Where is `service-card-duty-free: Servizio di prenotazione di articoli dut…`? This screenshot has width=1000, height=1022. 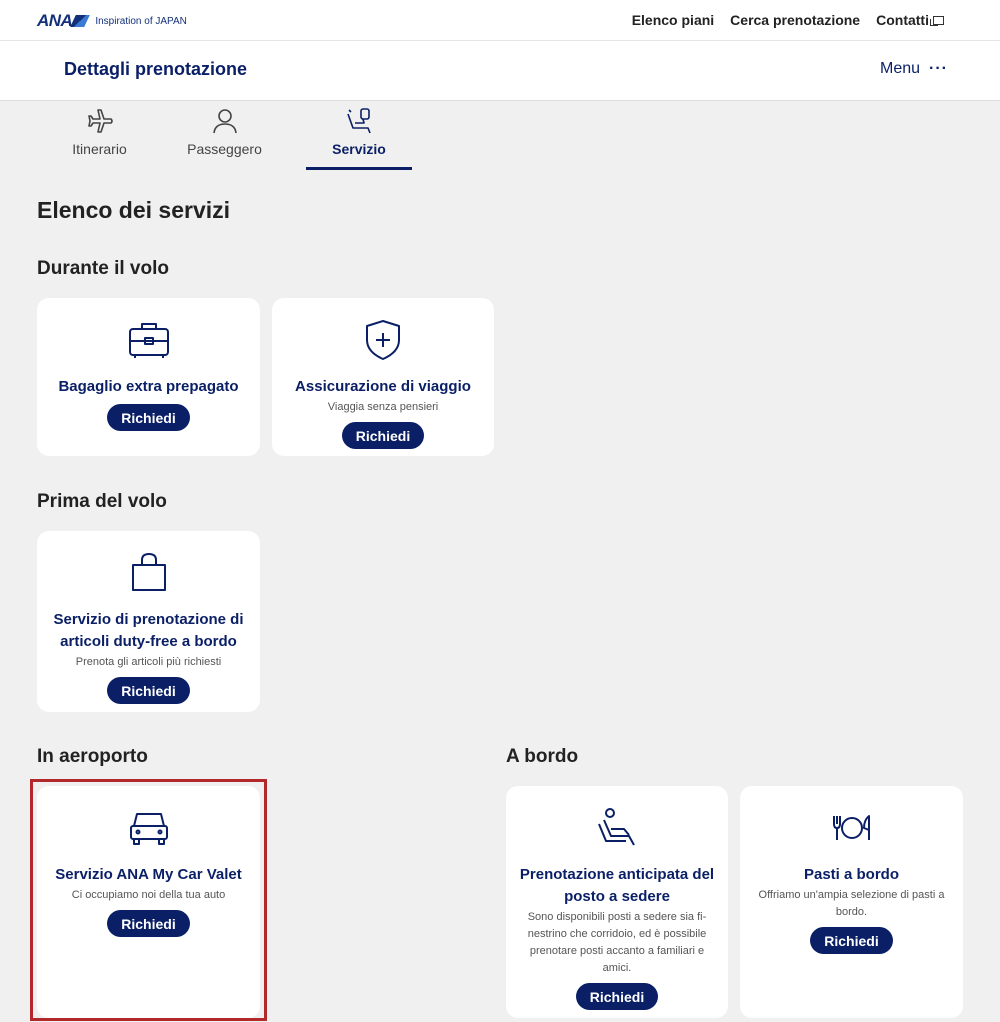
service-card-duty-free: Servizio di prenotazione di articoli dut… is located at coordinates (148, 621).